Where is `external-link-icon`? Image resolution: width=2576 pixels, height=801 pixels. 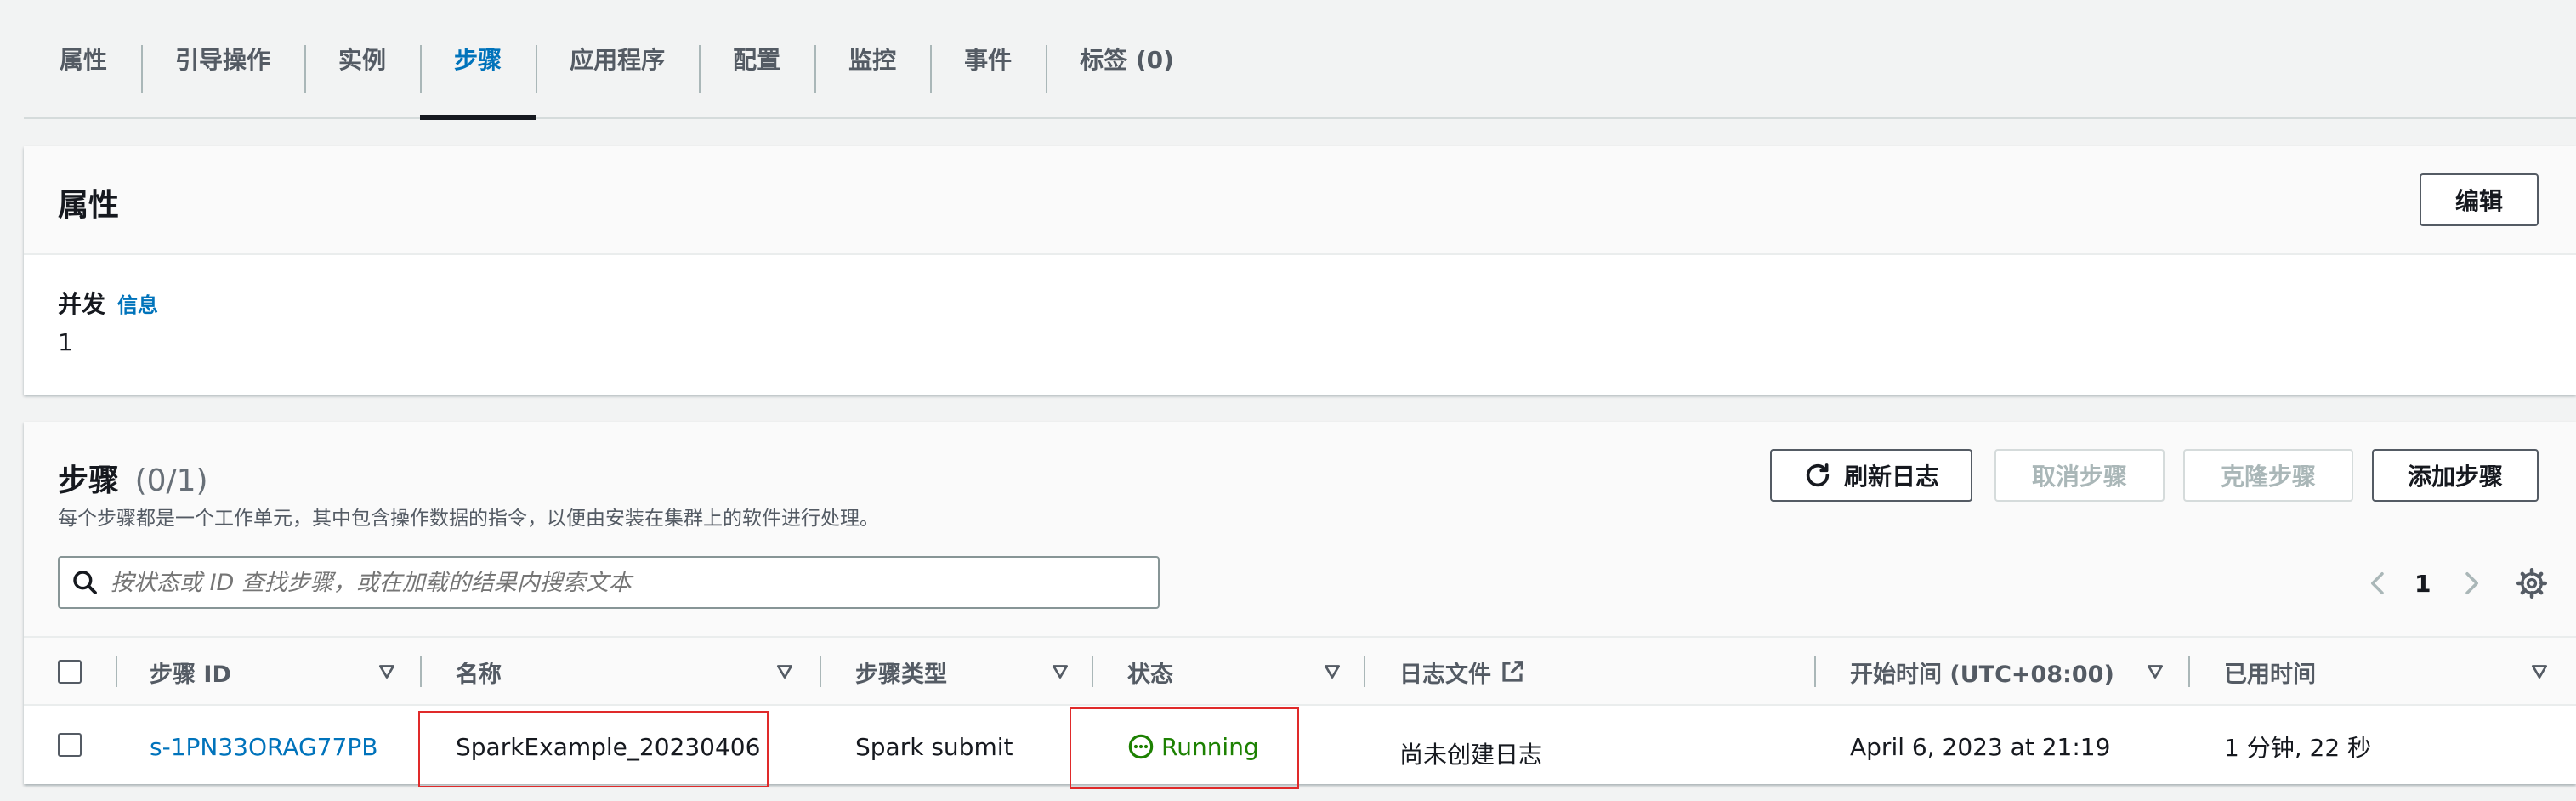
external-link-icon is located at coordinates (1512, 672).